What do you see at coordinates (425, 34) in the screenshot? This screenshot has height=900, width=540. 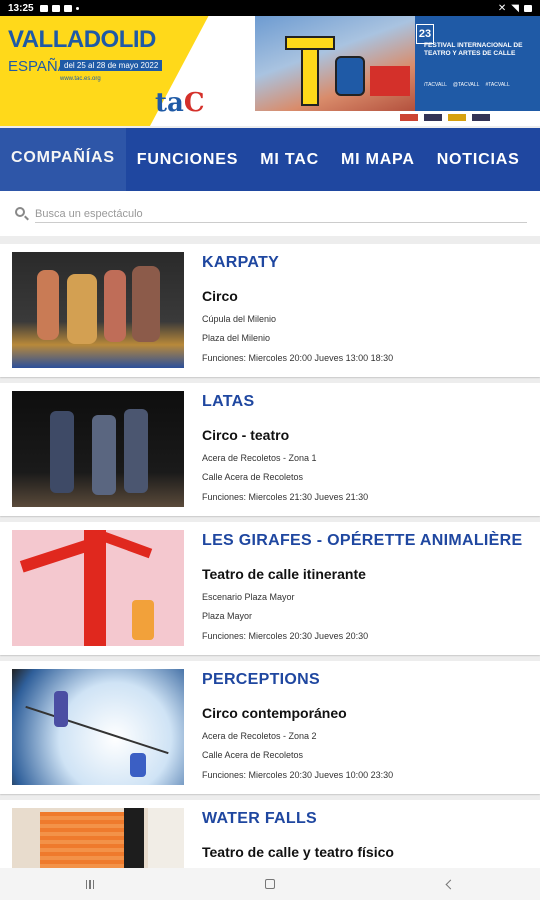 I see `banner-edition: 23` at bounding box center [425, 34].